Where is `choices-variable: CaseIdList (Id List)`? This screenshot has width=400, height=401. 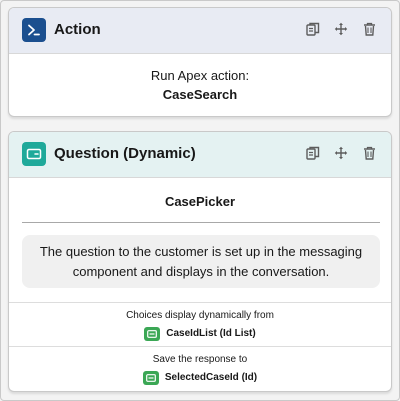
choices-variable: CaseIdList (Id List) is located at coordinates (200, 334).